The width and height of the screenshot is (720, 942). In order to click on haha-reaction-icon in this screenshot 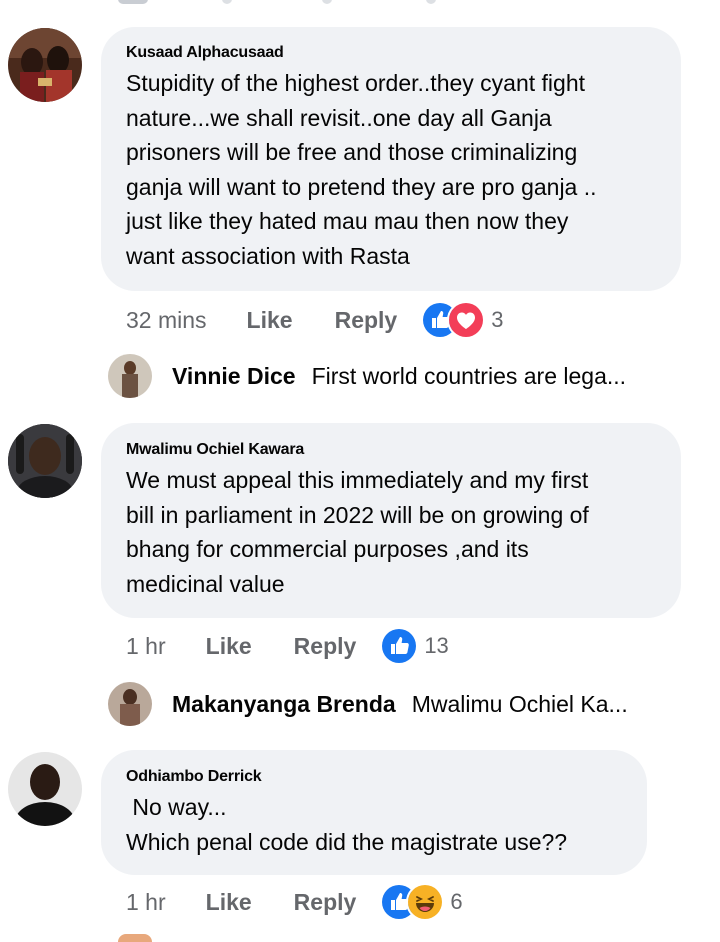, I will do `click(425, 902)`.